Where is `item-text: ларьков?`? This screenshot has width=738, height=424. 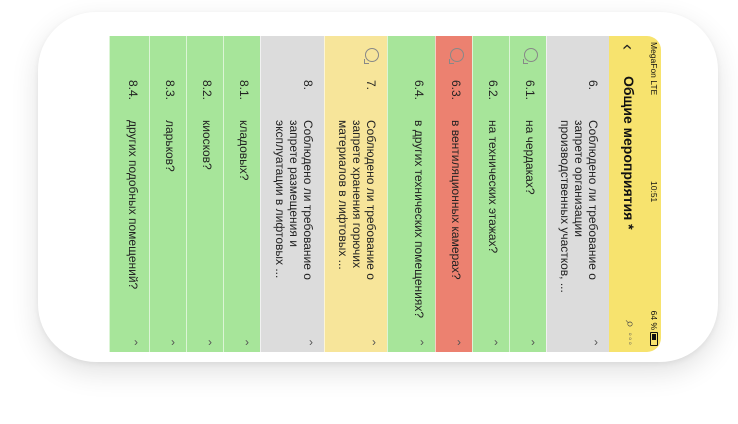
item-text: ларьков? is located at coordinates (170, 146).